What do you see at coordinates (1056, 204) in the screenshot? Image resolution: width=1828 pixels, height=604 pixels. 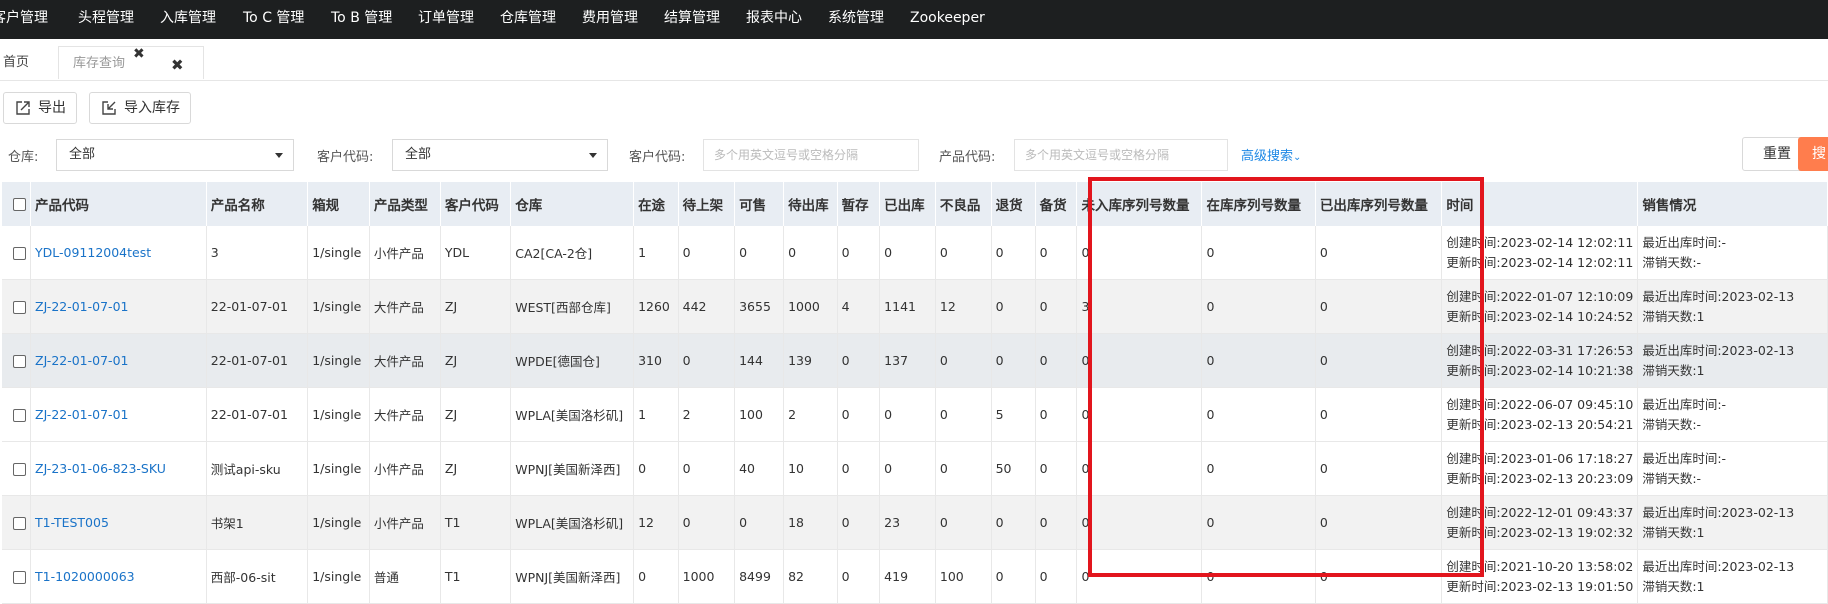 I see `column-header: 备货` at bounding box center [1056, 204].